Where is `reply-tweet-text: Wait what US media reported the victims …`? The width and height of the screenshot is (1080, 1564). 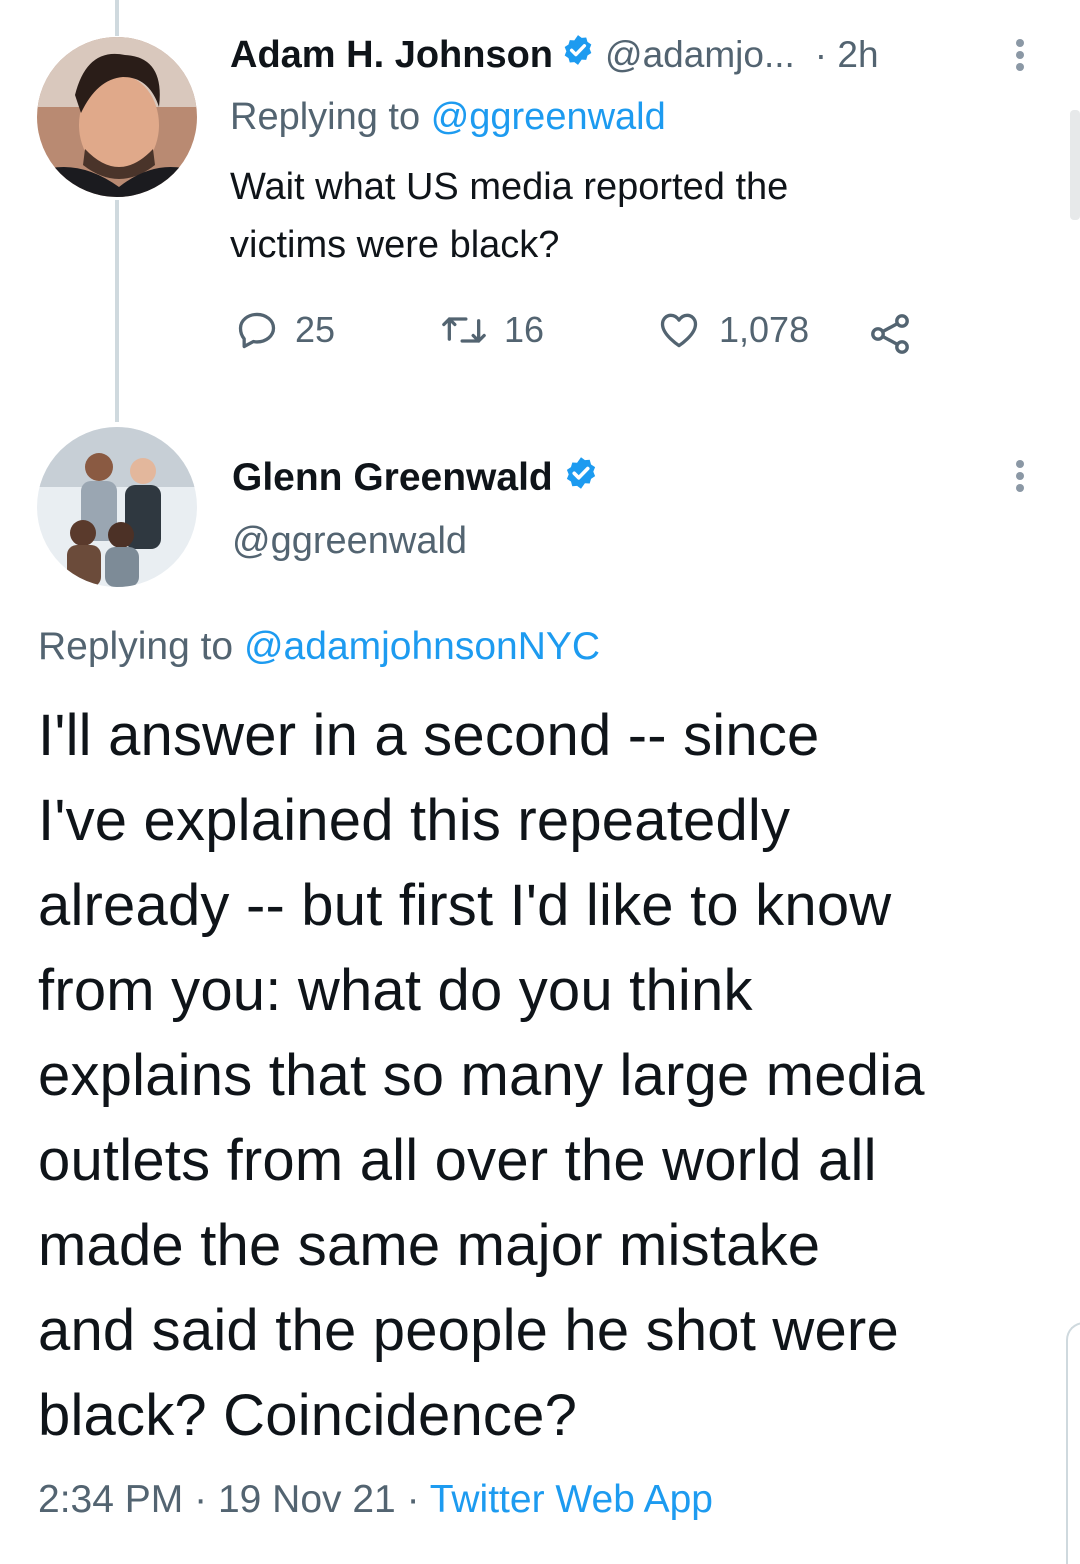
reply-tweet-text: Wait what US media reported the victims … is located at coordinates (509, 216).